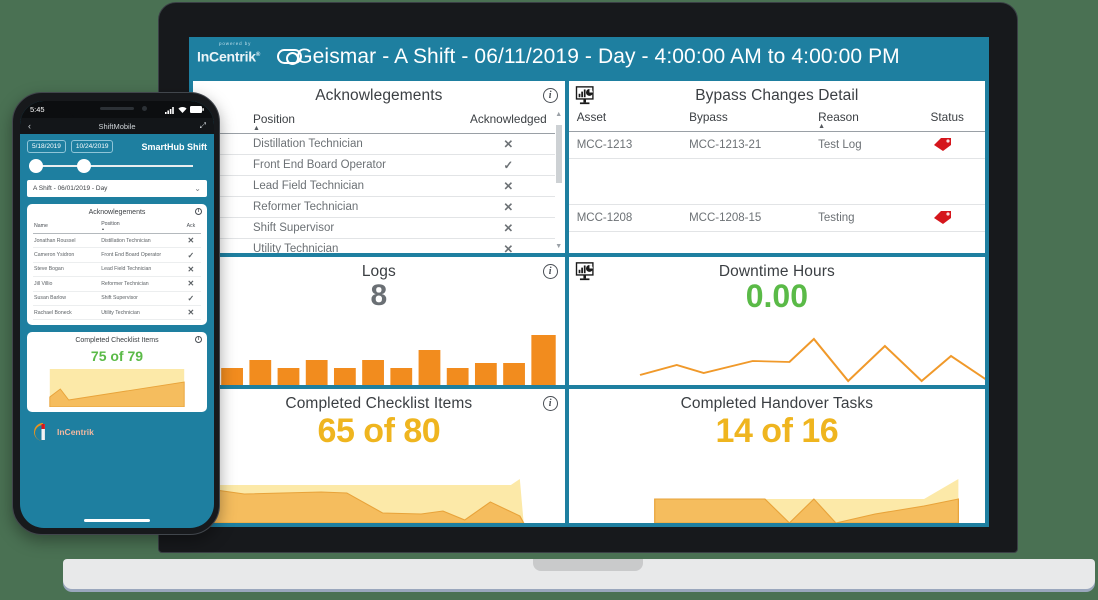 This screenshot has height=600, width=1098. Describe the element at coordinates (953, 119) in the screenshot. I see `col-status: Status` at that location.